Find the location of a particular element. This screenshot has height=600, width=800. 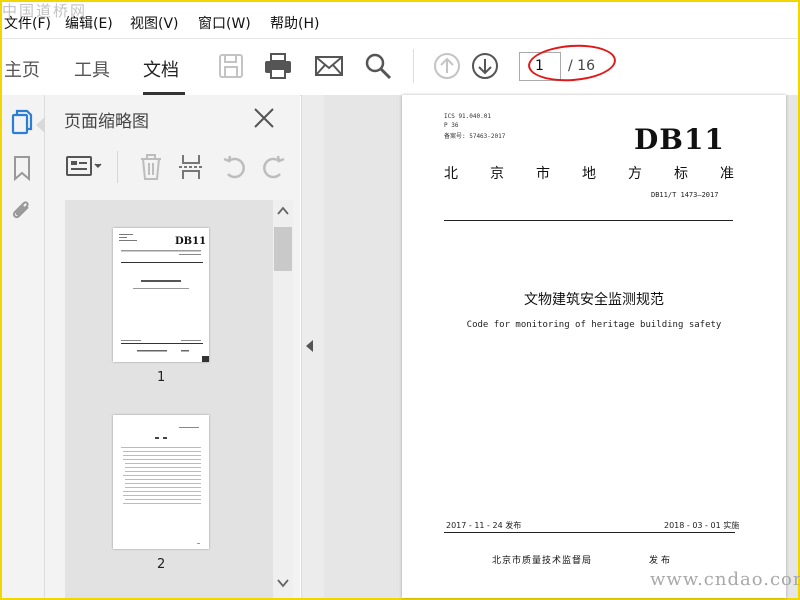

doc-standard-char: 北 is located at coordinates (451, 174).